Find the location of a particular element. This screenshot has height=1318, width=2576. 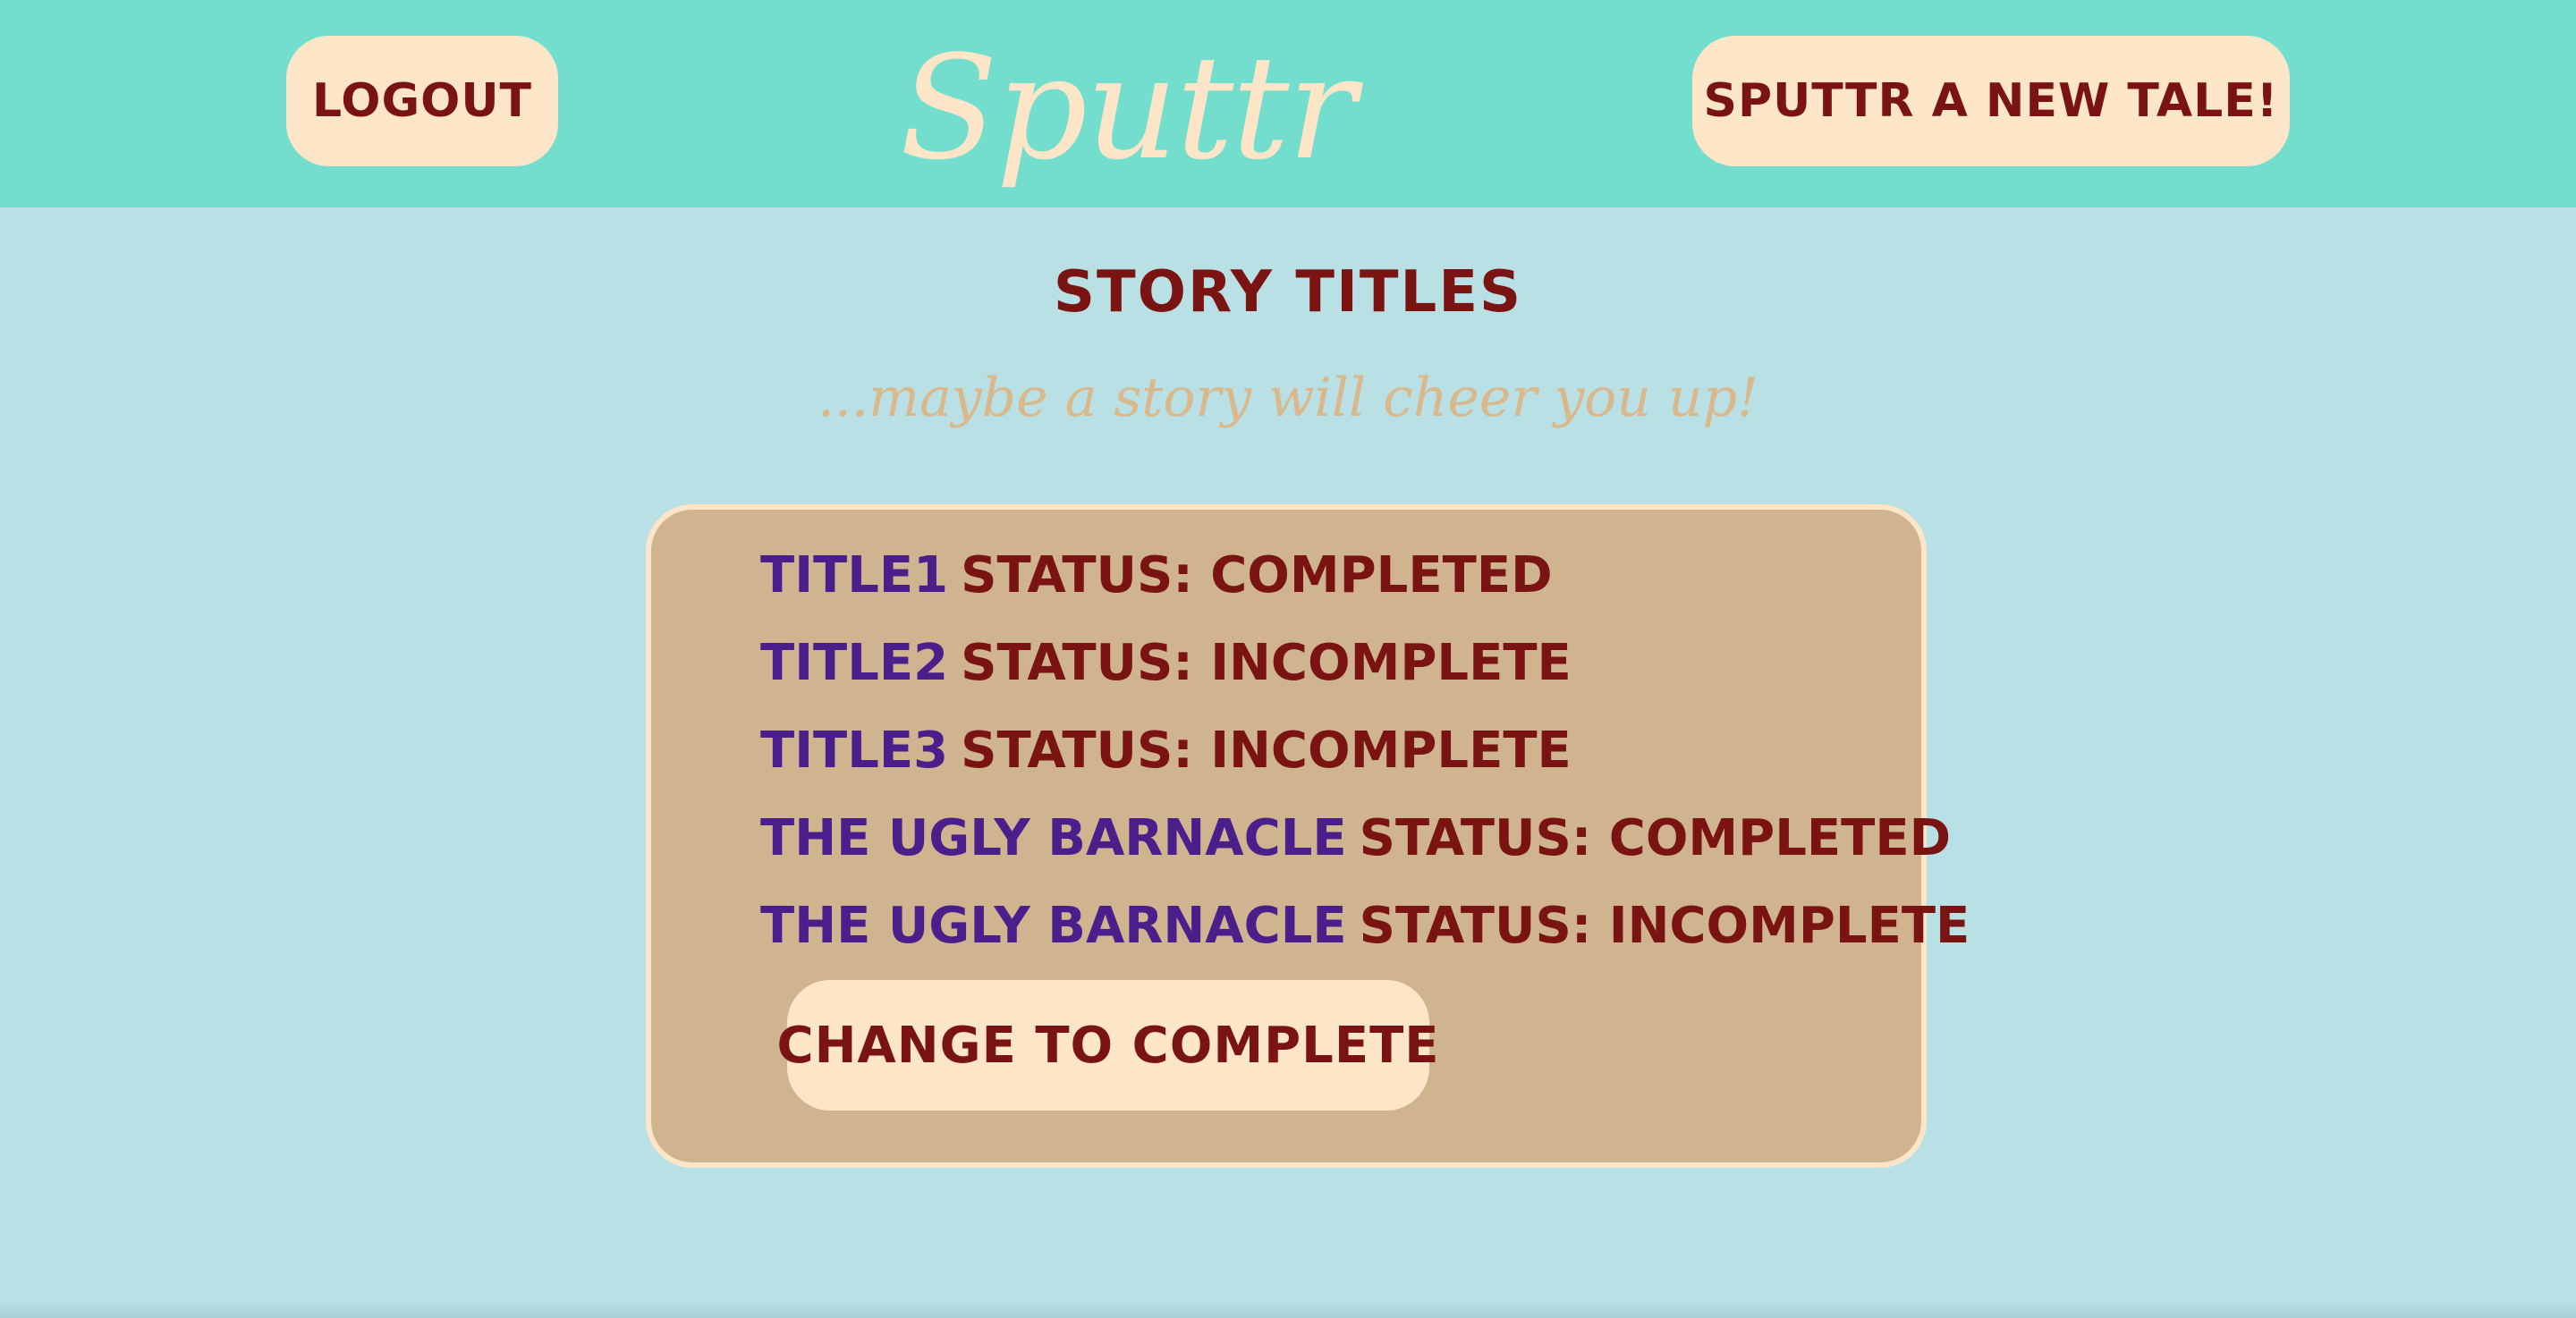

change-to-complete-button: Change to Complete is located at coordinates (1107, 1046).